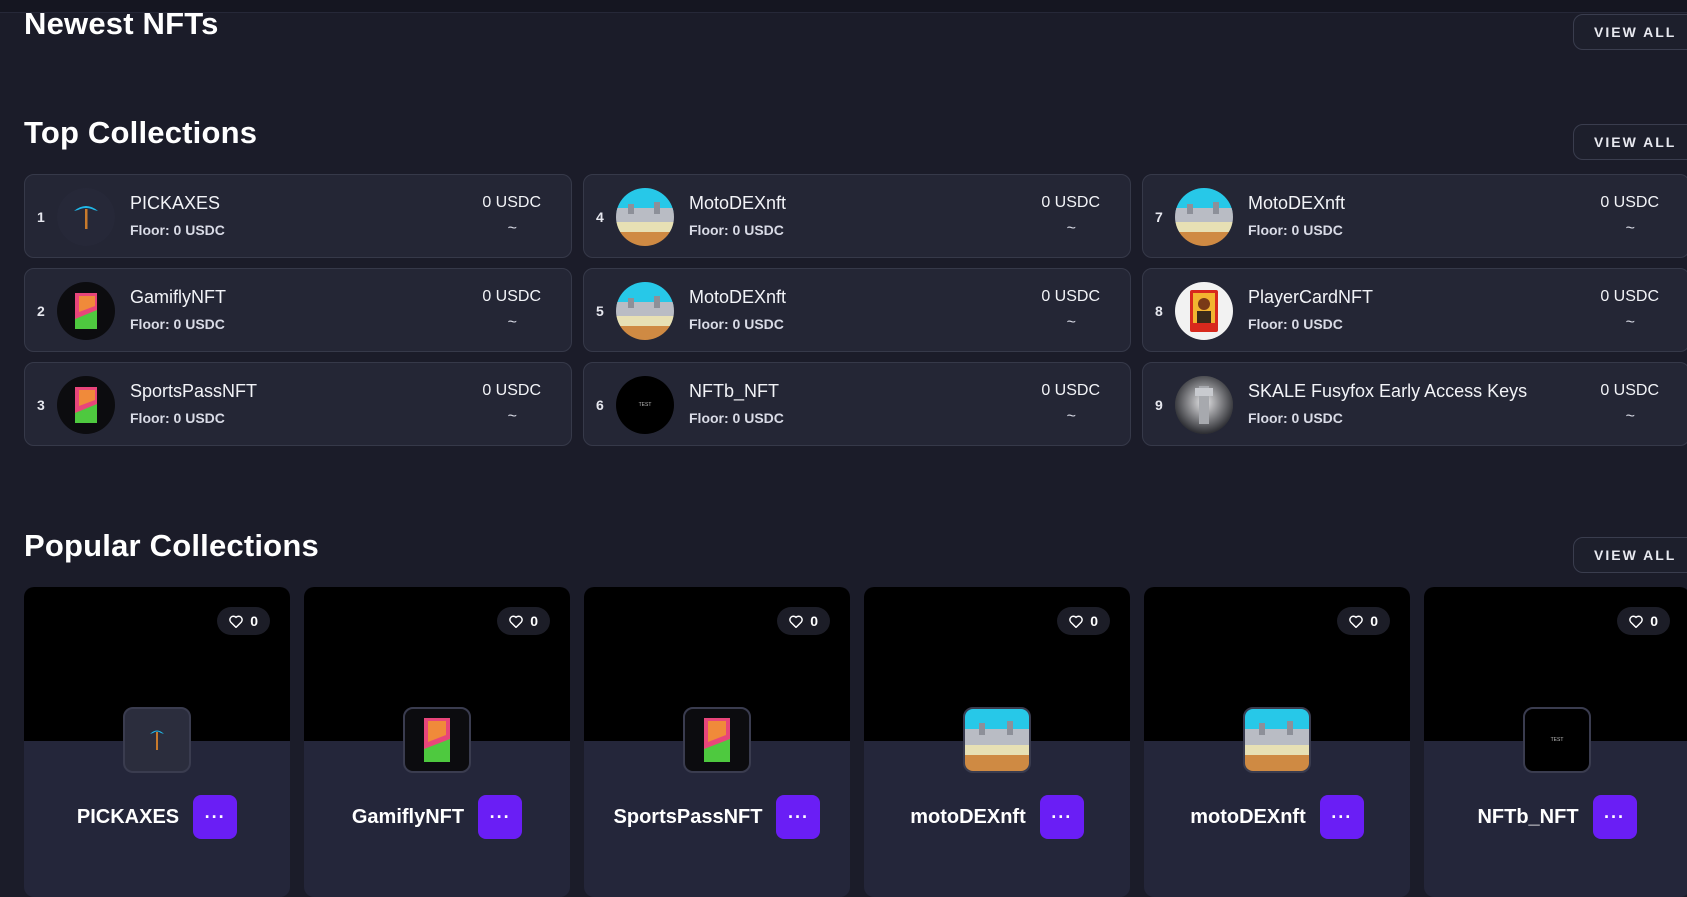 This screenshot has height=897, width=1687. What do you see at coordinates (1630, 142) in the screenshot?
I see `view-all-top-button: VIEW ALL` at bounding box center [1630, 142].